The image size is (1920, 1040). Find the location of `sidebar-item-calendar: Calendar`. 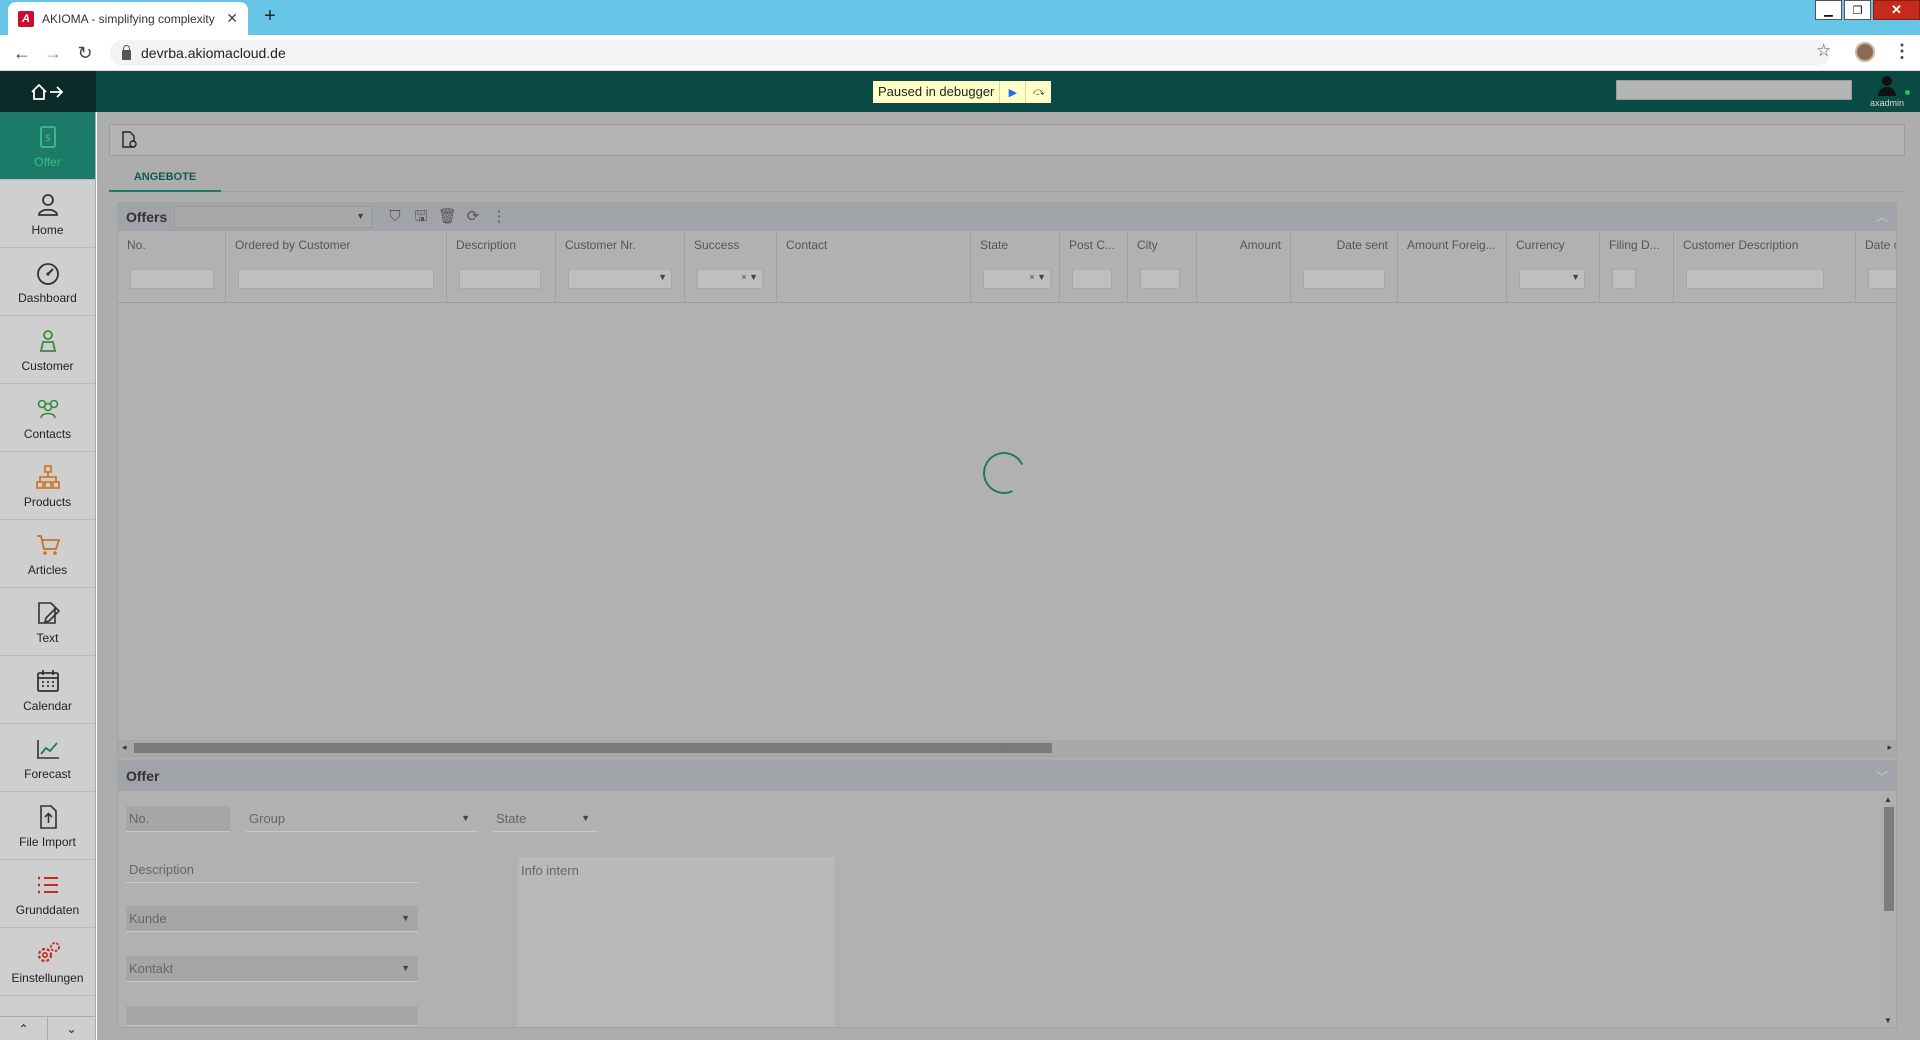

sidebar-item-calendar: Calendar is located at coordinates (47, 690).